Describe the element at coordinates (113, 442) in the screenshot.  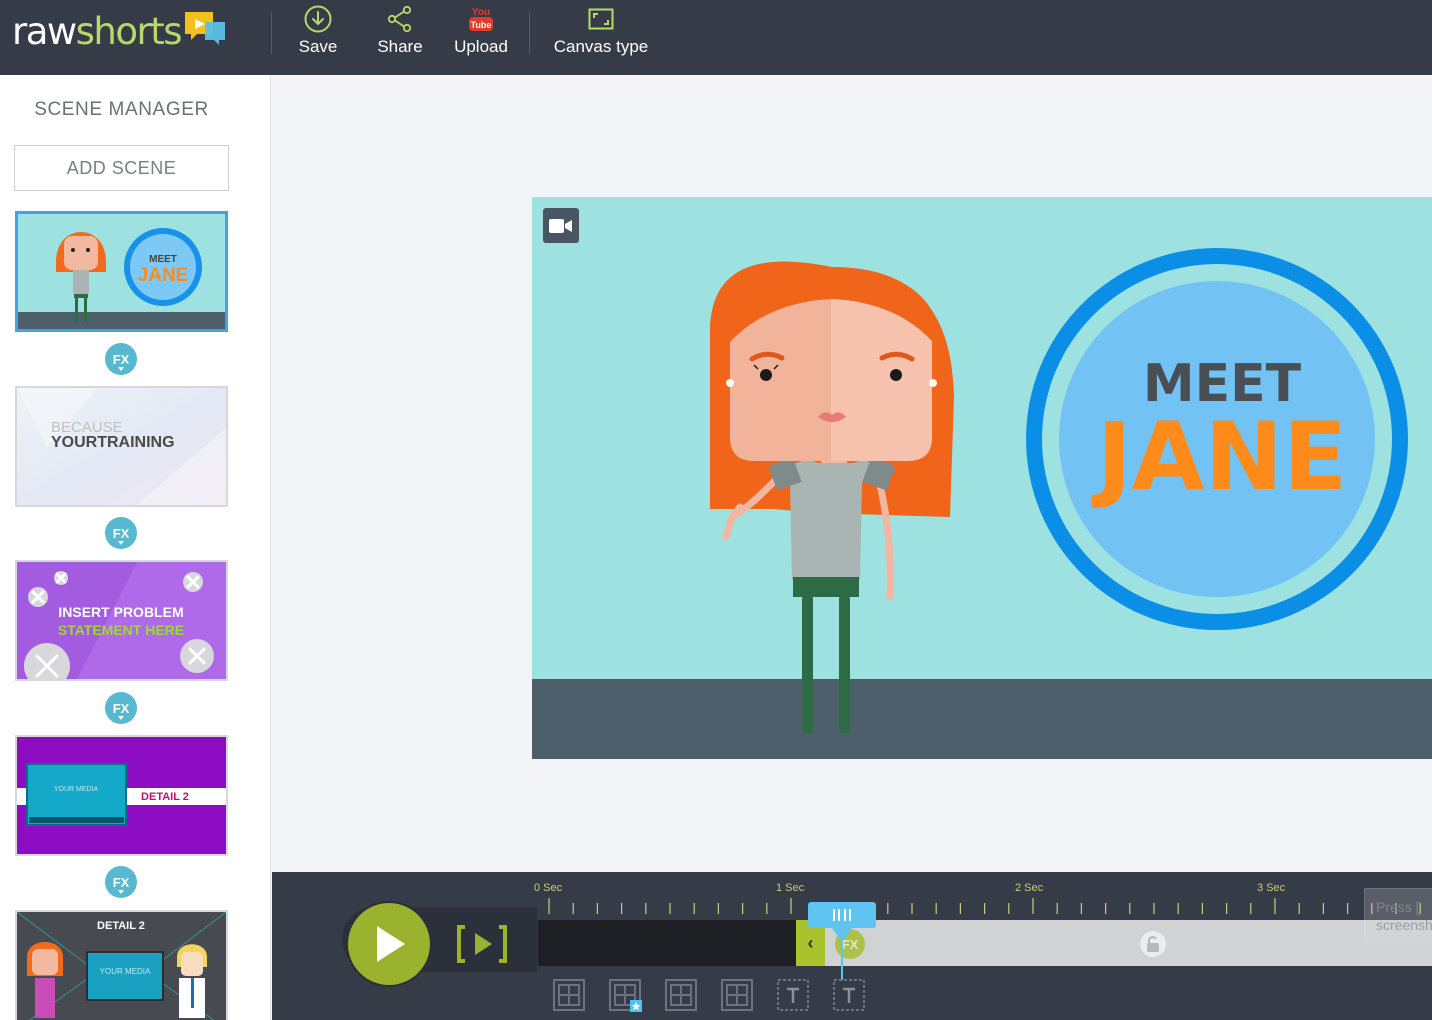
I see `scene-2-text-2: YOURTRAINING` at that location.